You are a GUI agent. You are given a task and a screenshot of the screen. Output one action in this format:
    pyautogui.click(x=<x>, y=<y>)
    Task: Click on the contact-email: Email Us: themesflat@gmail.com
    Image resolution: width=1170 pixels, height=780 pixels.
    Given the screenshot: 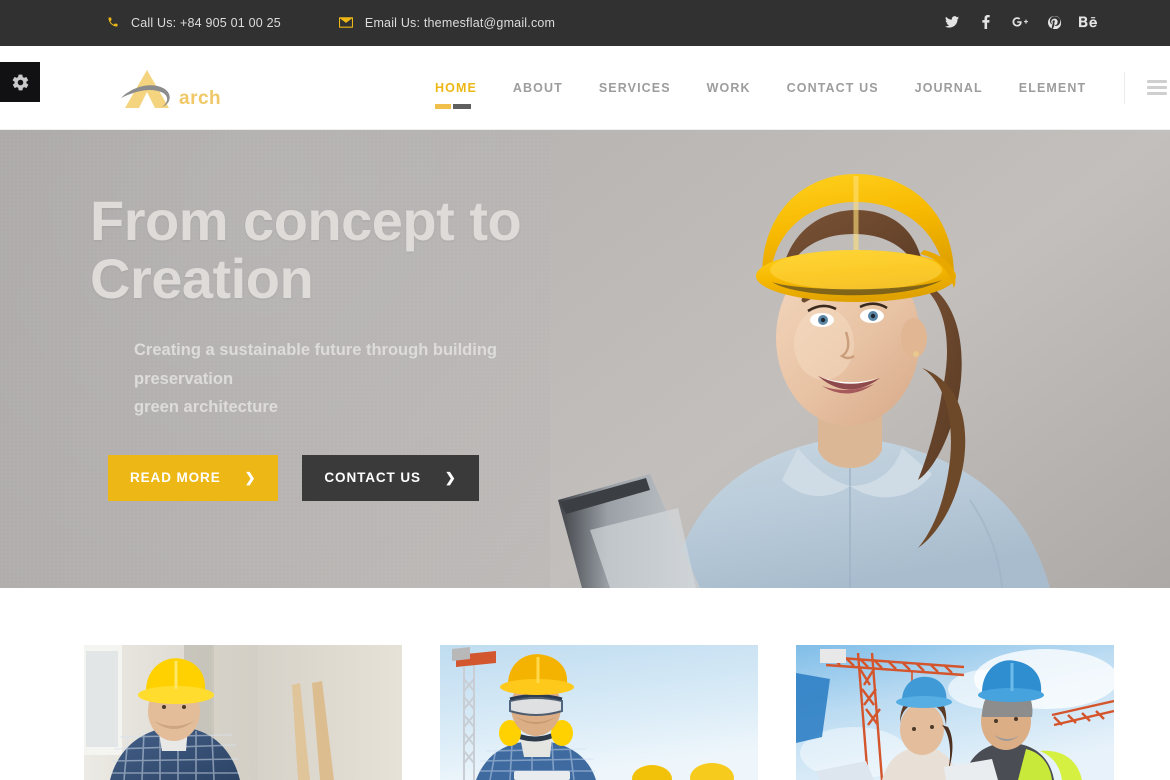 What is the action you would take?
    pyautogui.click(x=447, y=23)
    